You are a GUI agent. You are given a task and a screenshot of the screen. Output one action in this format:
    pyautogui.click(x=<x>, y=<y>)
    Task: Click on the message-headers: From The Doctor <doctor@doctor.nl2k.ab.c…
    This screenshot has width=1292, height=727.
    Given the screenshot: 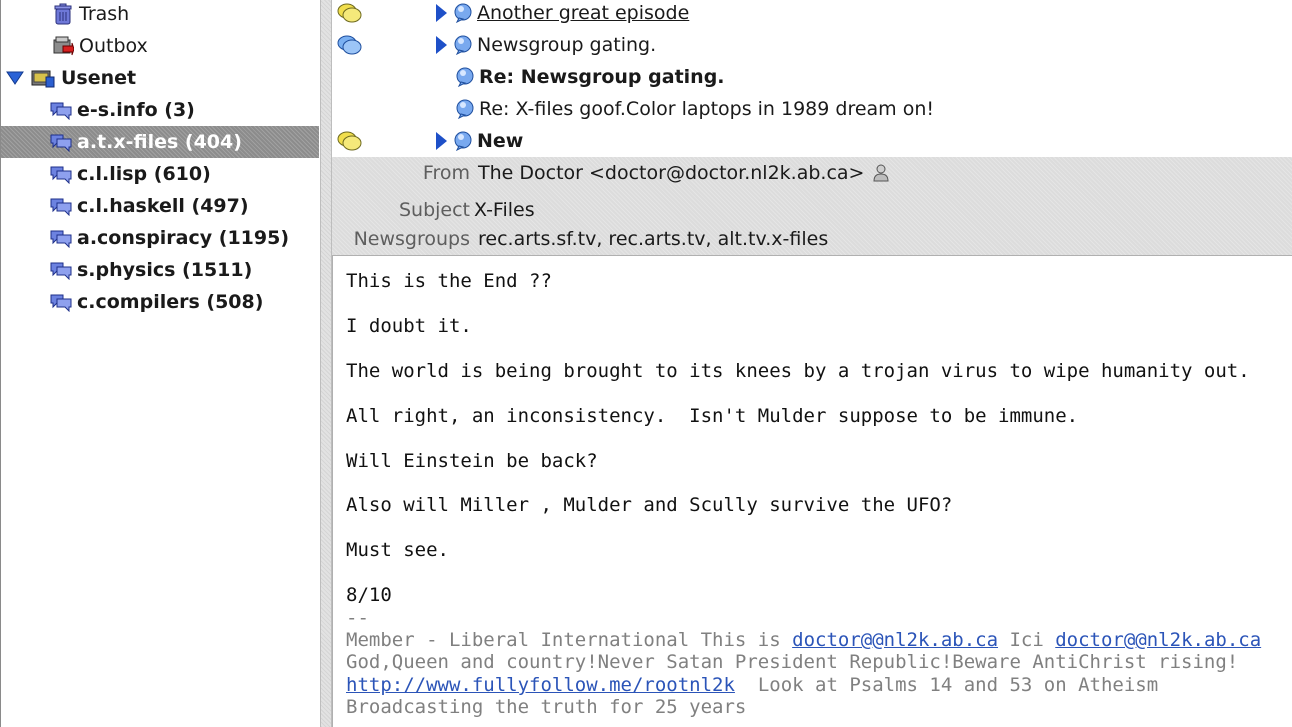 What is the action you would take?
    pyautogui.click(x=812, y=206)
    